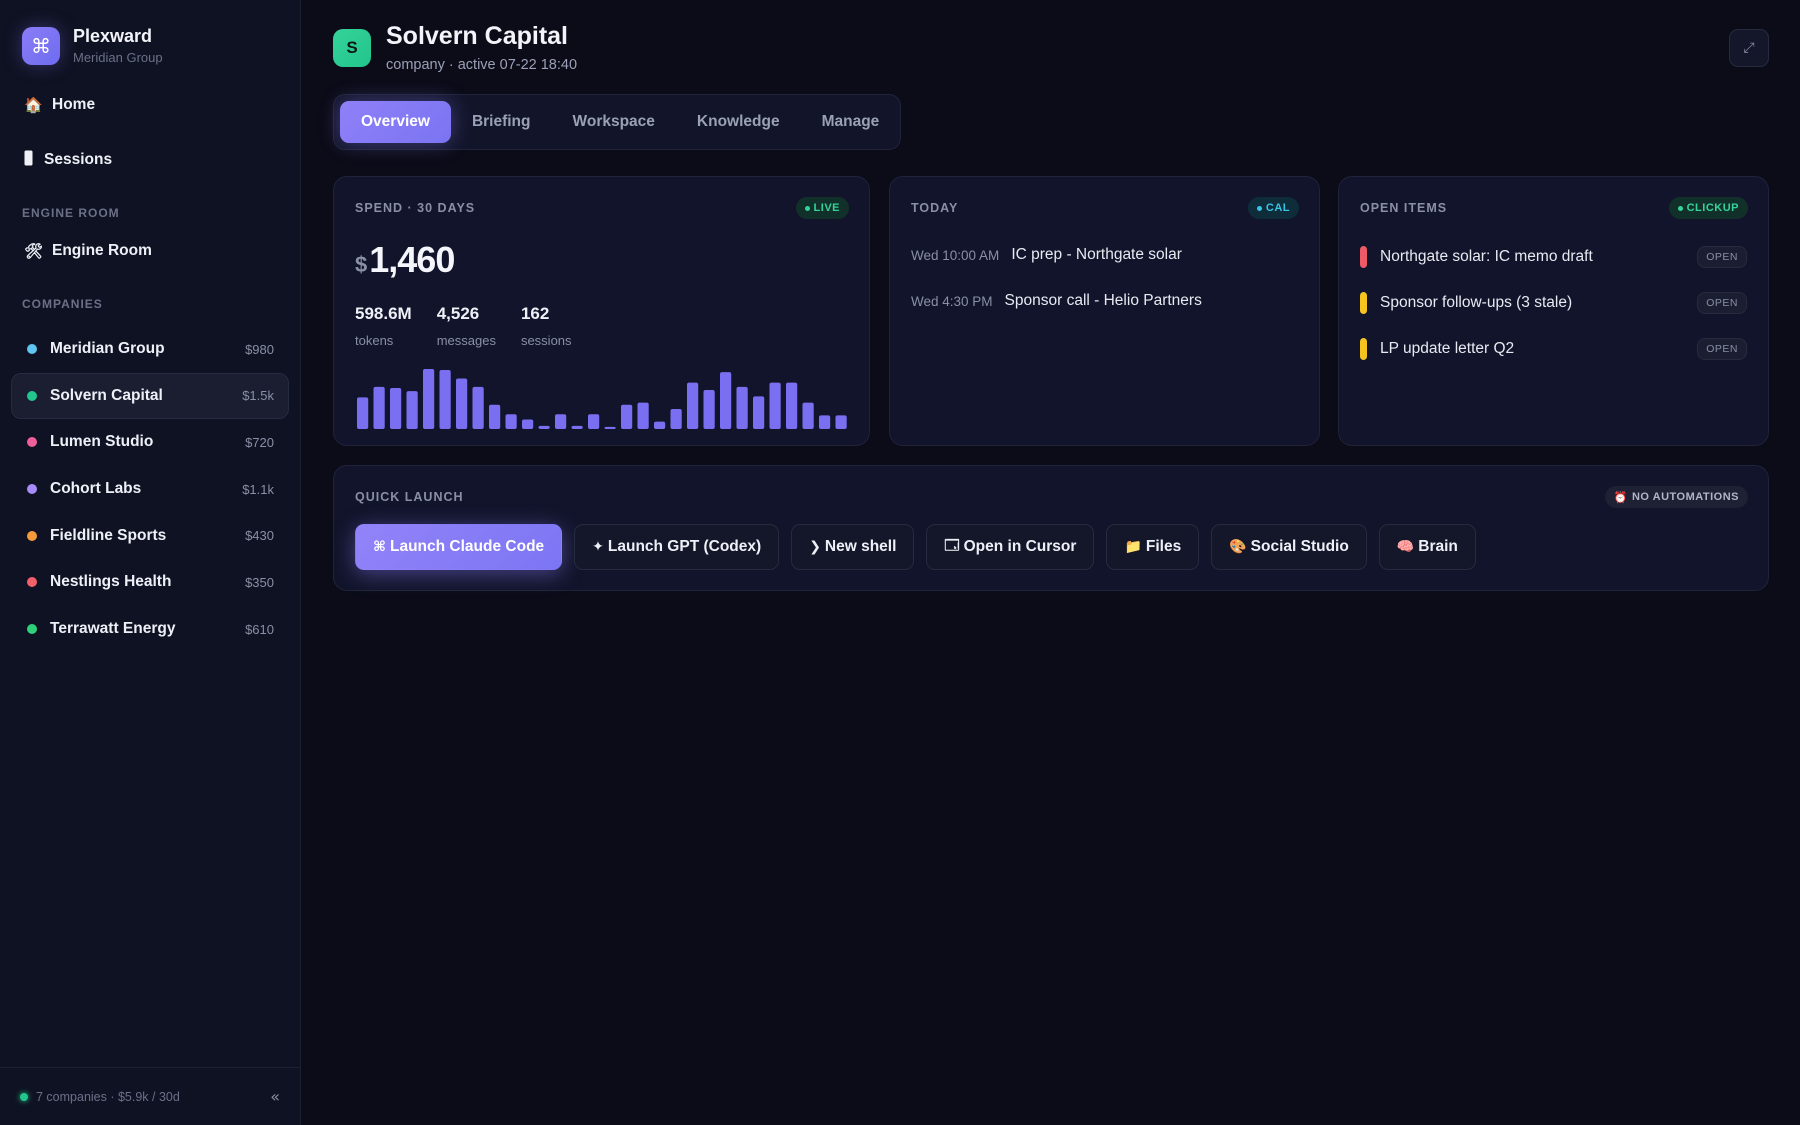  What do you see at coordinates (361, 264) in the screenshot?
I see `currency-symbol: $` at bounding box center [361, 264].